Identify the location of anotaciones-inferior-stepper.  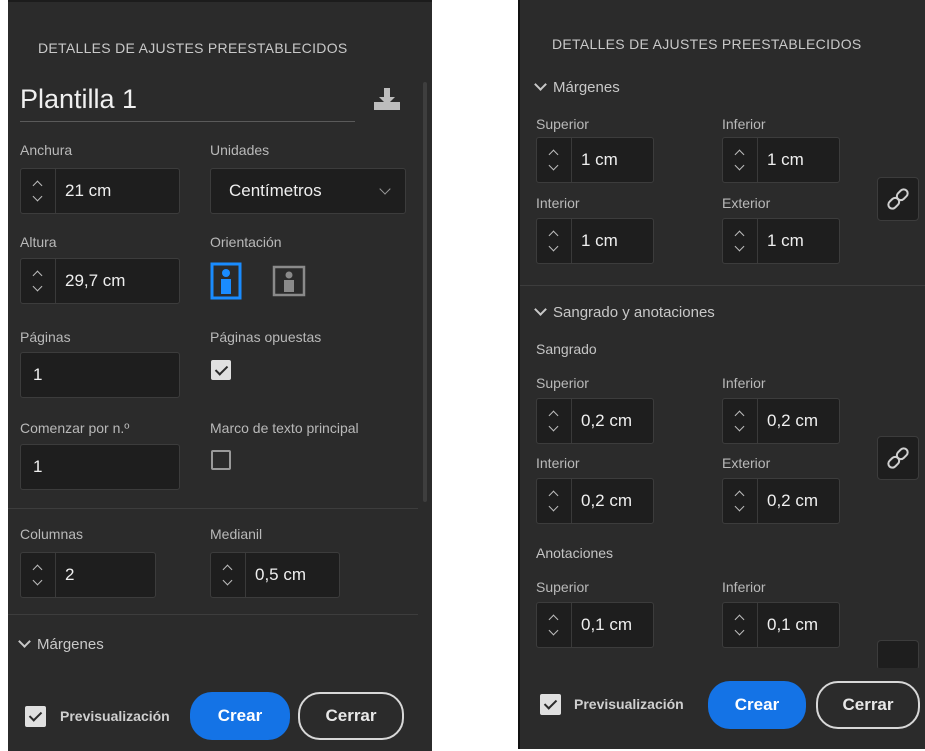
(740, 625).